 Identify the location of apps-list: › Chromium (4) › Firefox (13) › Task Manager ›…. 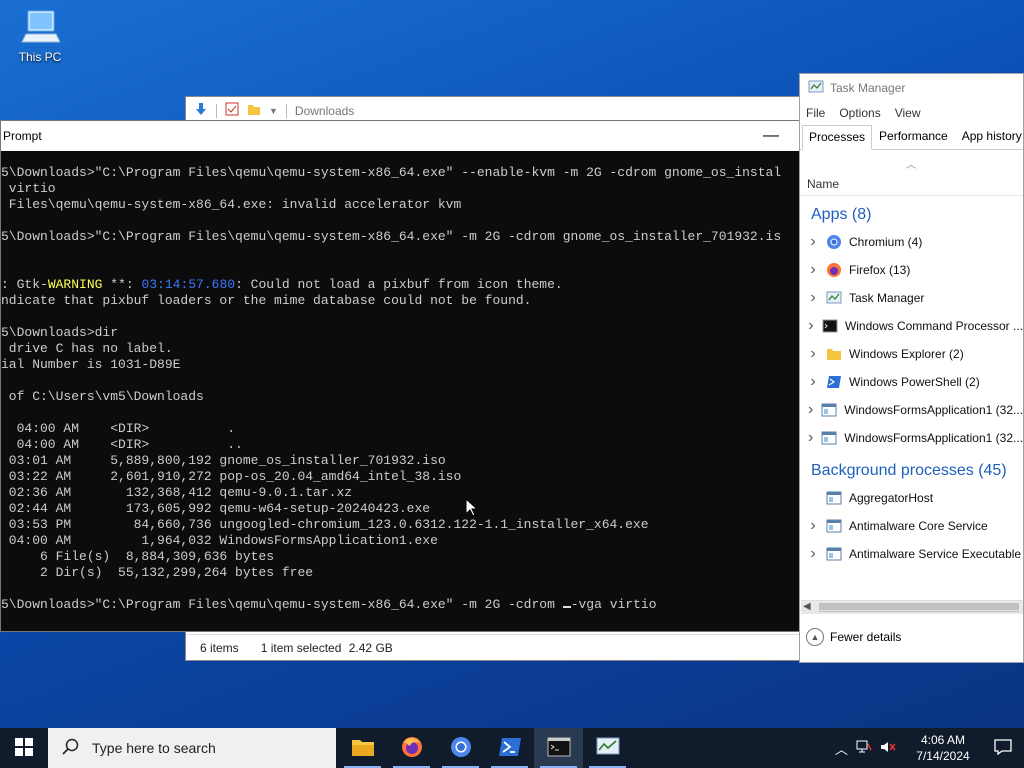
(911, 340).